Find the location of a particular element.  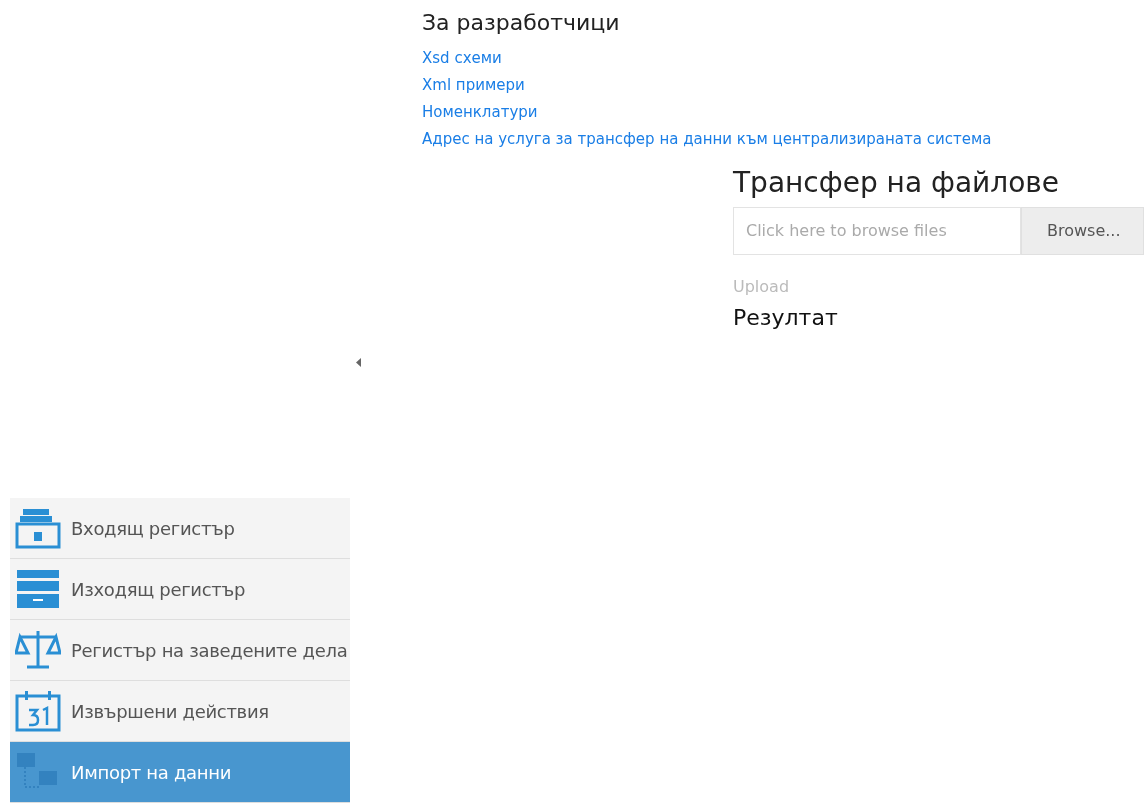

link: Xsd схеми is located at coordinates (462, 58).